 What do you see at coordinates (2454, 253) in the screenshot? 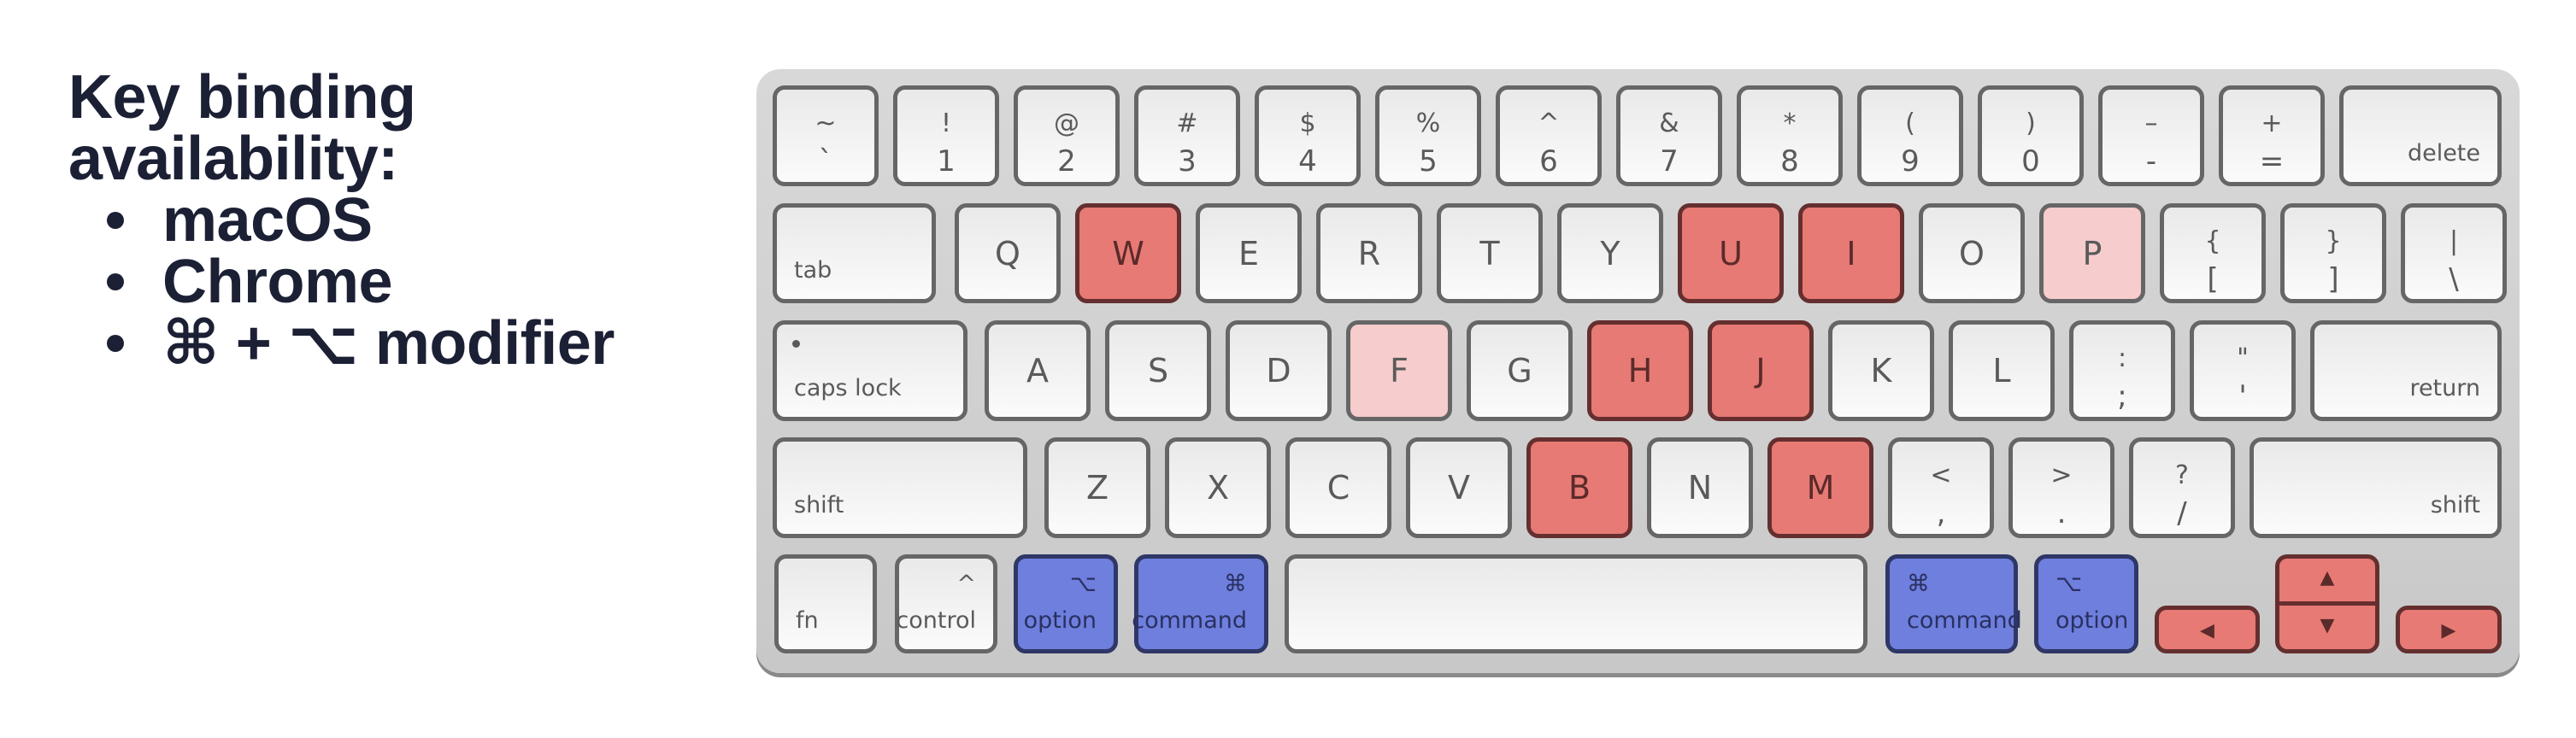
I see `key-\: | \` at bounding box center [2454, 253].